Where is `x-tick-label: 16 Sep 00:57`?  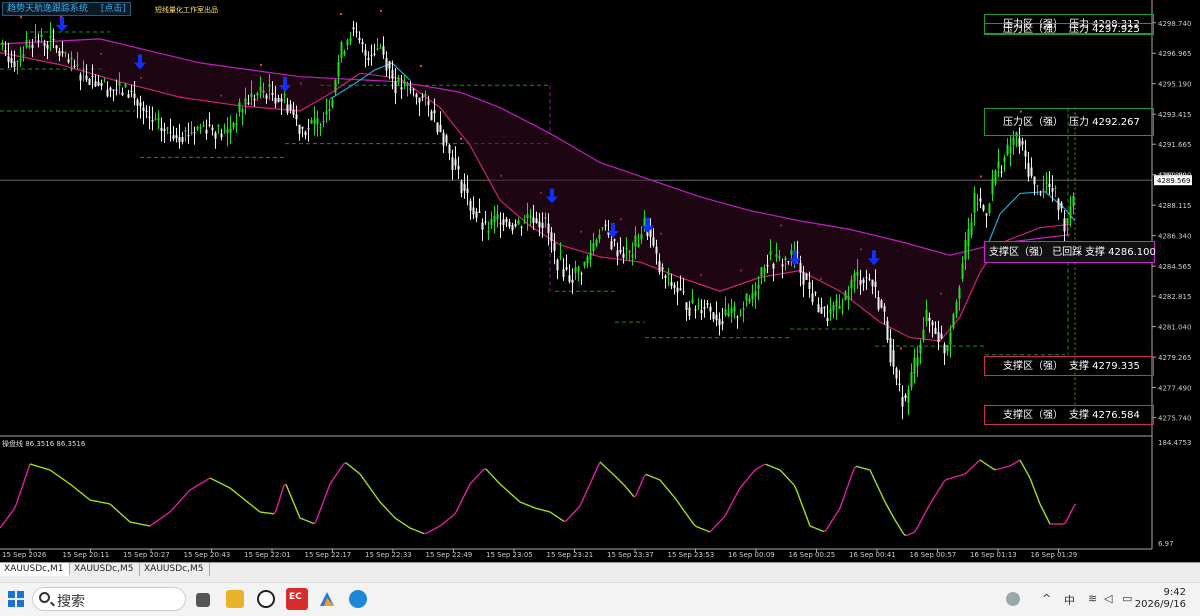
x-tick-label: 16 Sep 00:57 is located at coordinates (933, 555).